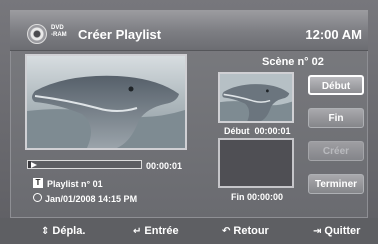 This screenshot has height=244, width=378. I want to click on title-badge-icon: T, so click(38, 183).